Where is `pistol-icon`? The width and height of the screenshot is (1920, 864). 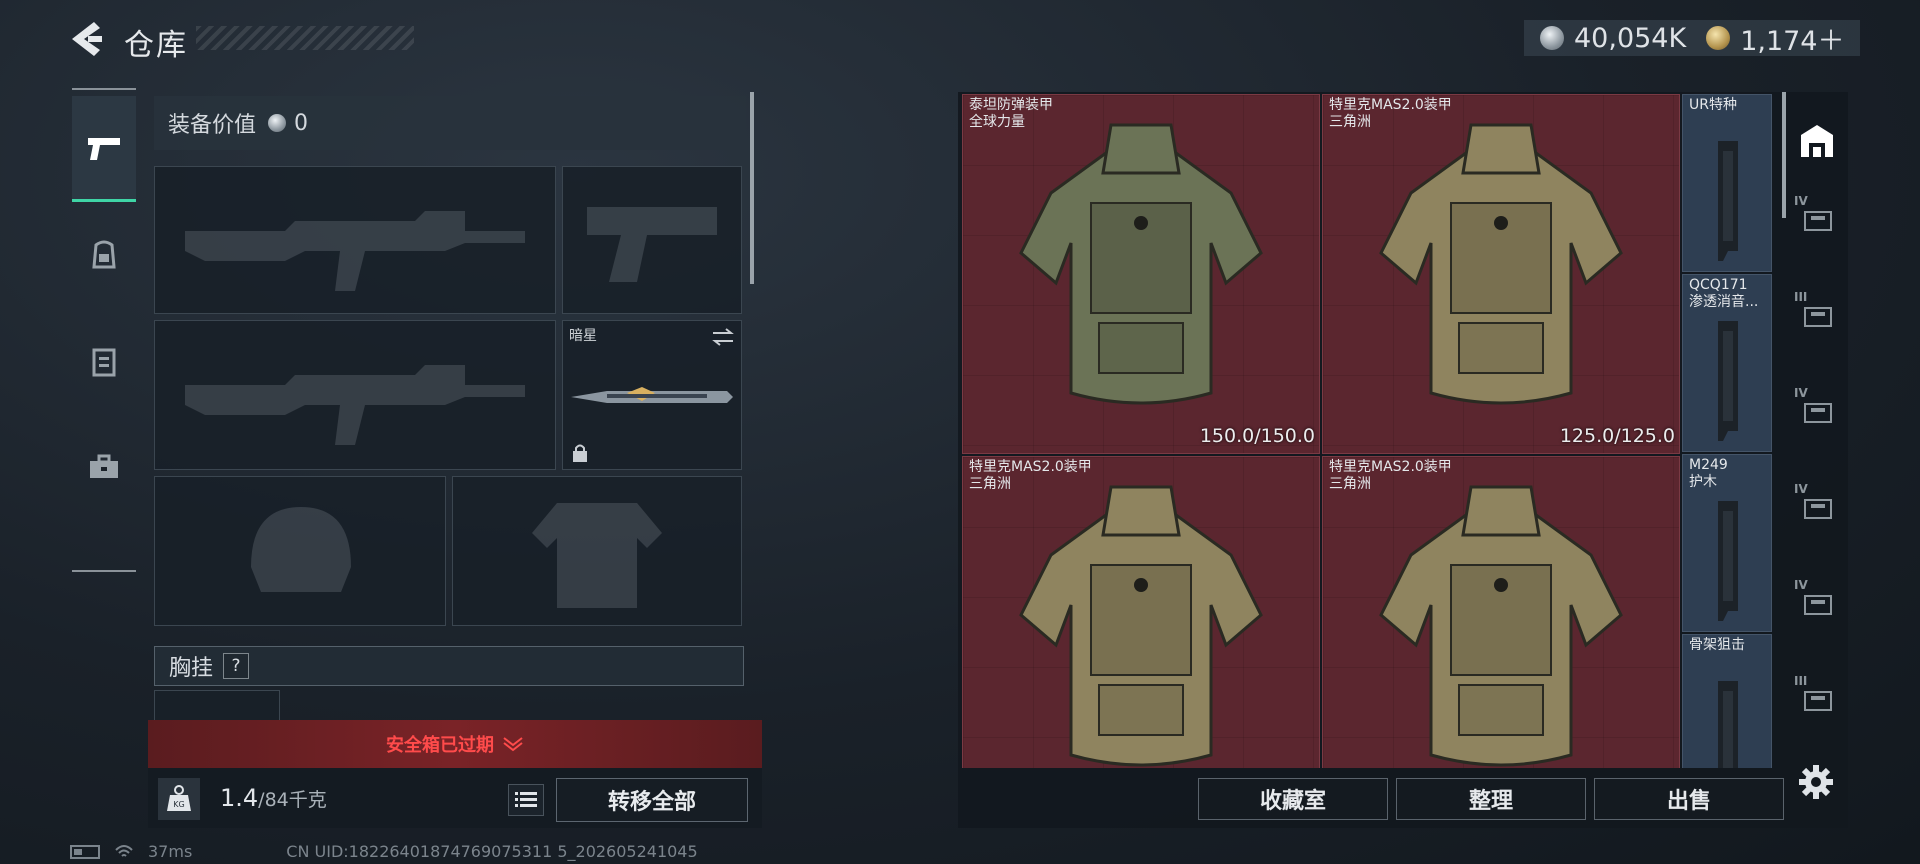 pistol-icon is located at coordinates (104, 148).